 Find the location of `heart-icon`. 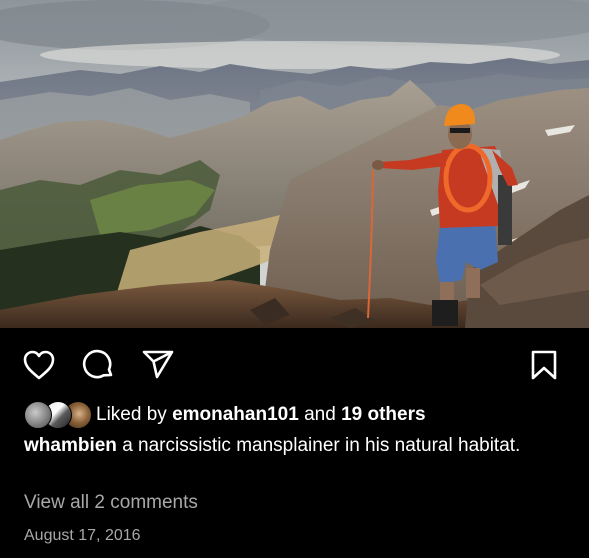

heart-icon is located at coordinates (39, 365).